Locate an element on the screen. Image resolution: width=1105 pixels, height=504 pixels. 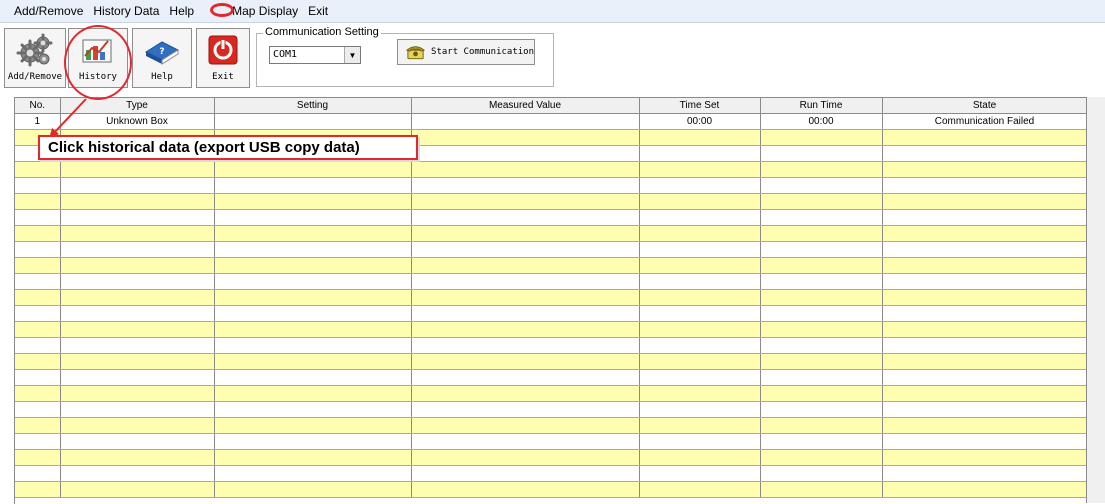
add-remove-button: Add/Remove is located at coordinates (35, 58).